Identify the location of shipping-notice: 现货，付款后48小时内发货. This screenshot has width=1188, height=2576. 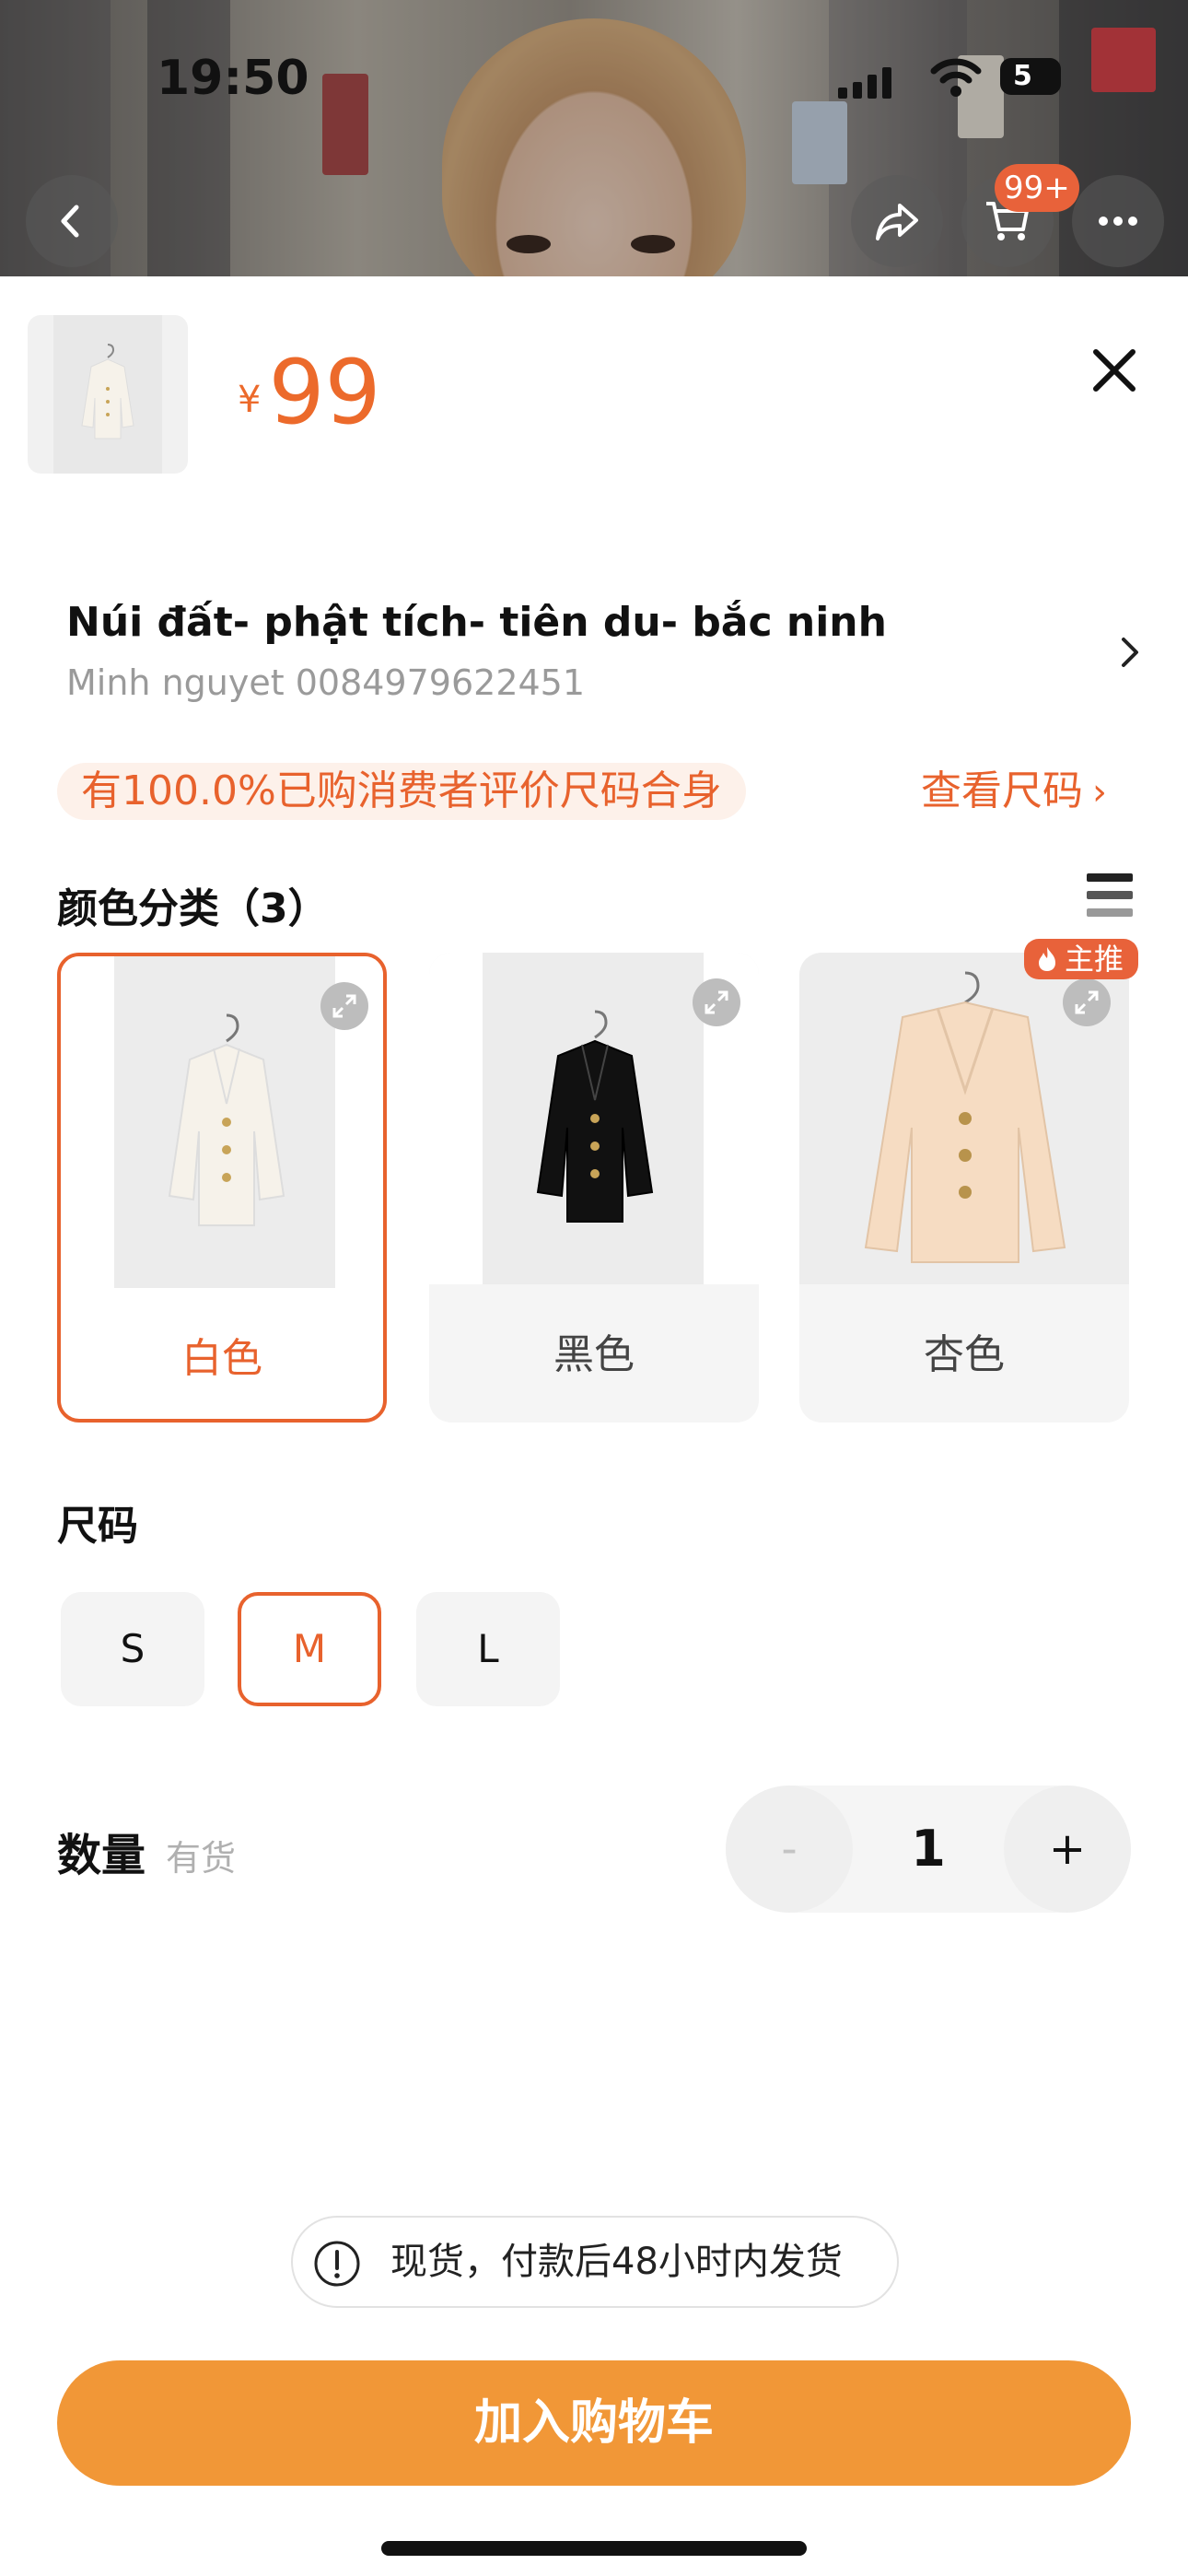
(595, 2262).